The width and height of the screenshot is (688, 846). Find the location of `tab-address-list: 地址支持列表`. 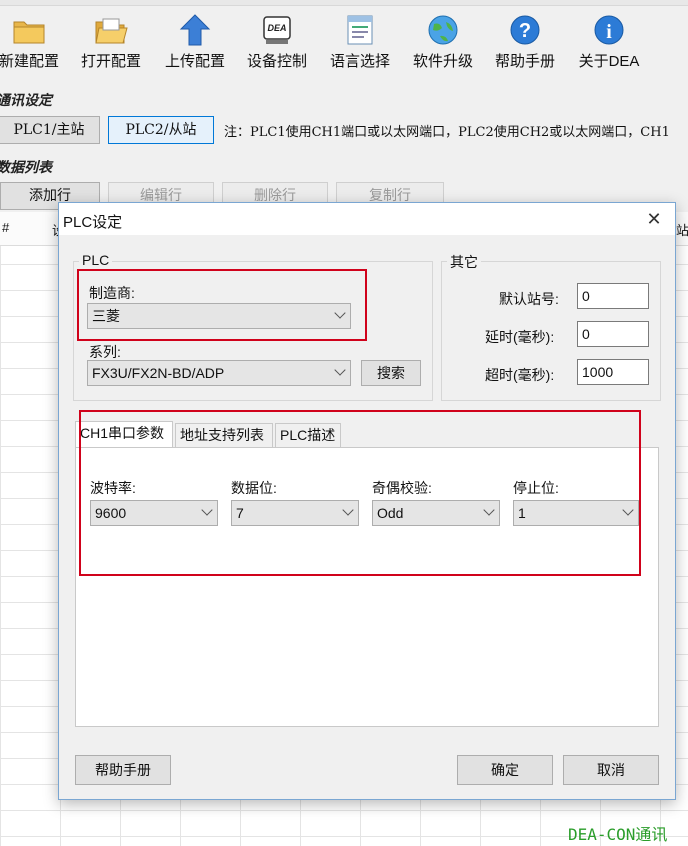

tab-address-list: 地址支持列表 is located at coordinates (224, 435).